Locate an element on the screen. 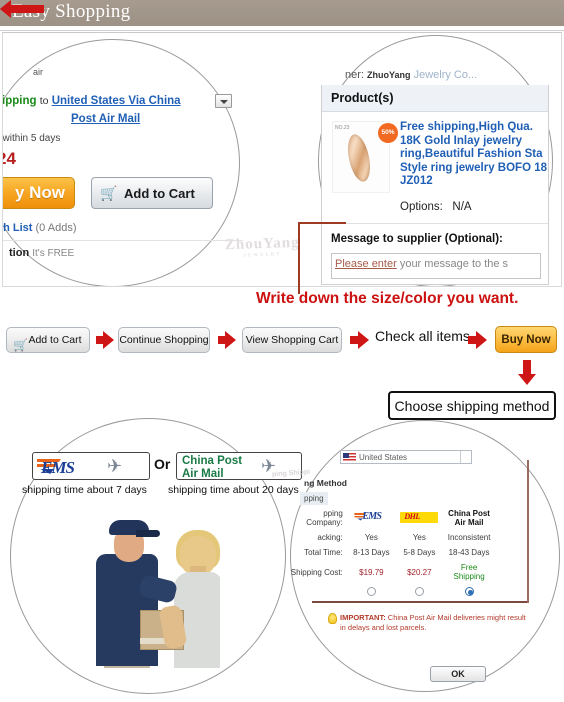 This screenshot has width=564, height=702. courier-delivery-photo is located at coordinates (154, 589).